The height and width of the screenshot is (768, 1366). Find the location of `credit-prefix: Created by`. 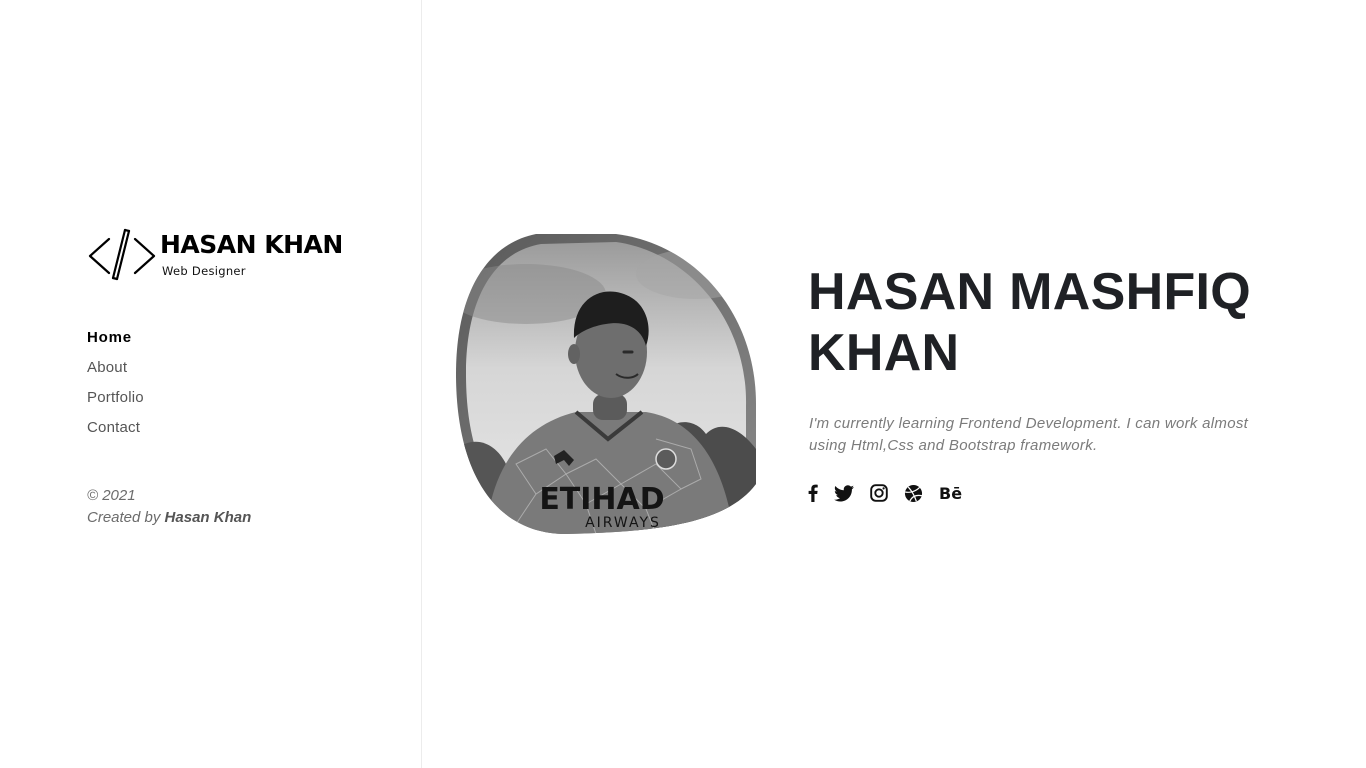

credit-prefix: Created by is located at coordinates (124, 517).